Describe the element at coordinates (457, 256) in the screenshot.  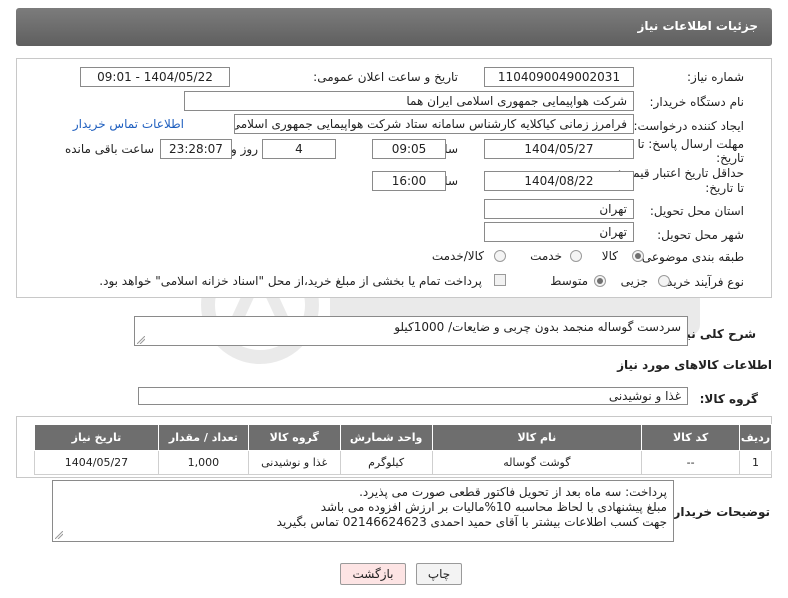
I see `category-both-label: کالا/خدمت` at that location.